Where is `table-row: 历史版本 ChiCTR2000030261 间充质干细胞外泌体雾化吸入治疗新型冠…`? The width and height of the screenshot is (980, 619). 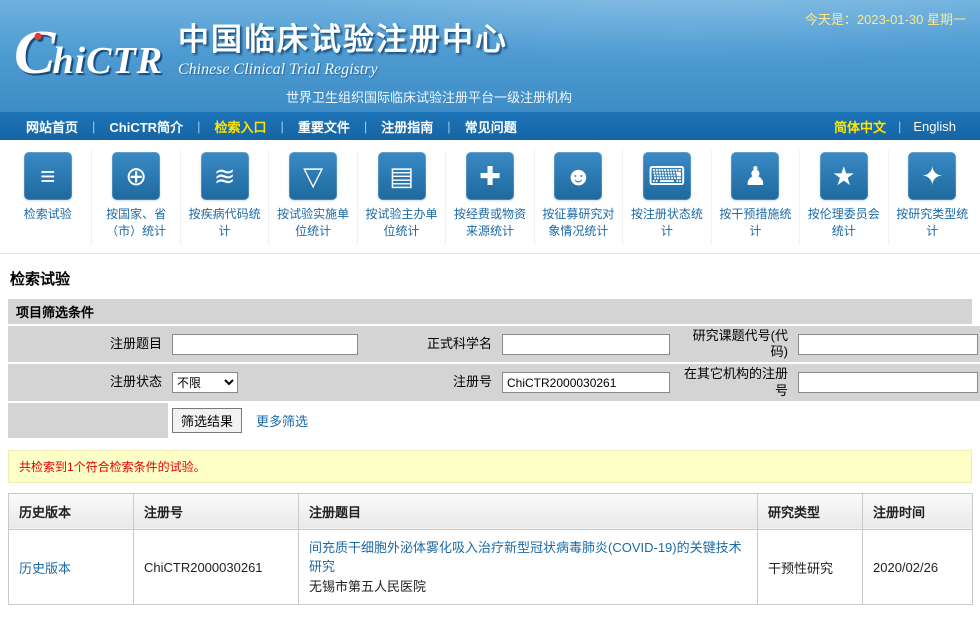 table-row: 历史版本 ChiCTR2000030261 间充质干细胞外泌体雾化吸入治疗新型冠… is located at coordinates (490, 567).